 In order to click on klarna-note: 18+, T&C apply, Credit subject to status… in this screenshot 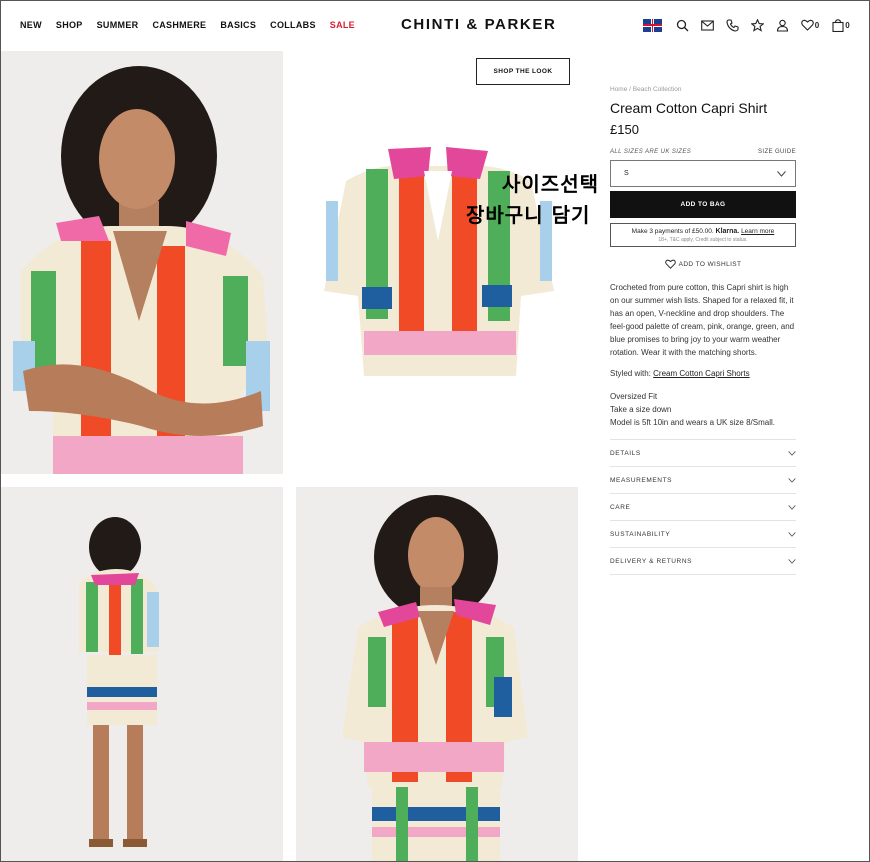, I will do `click(703, 240)`.